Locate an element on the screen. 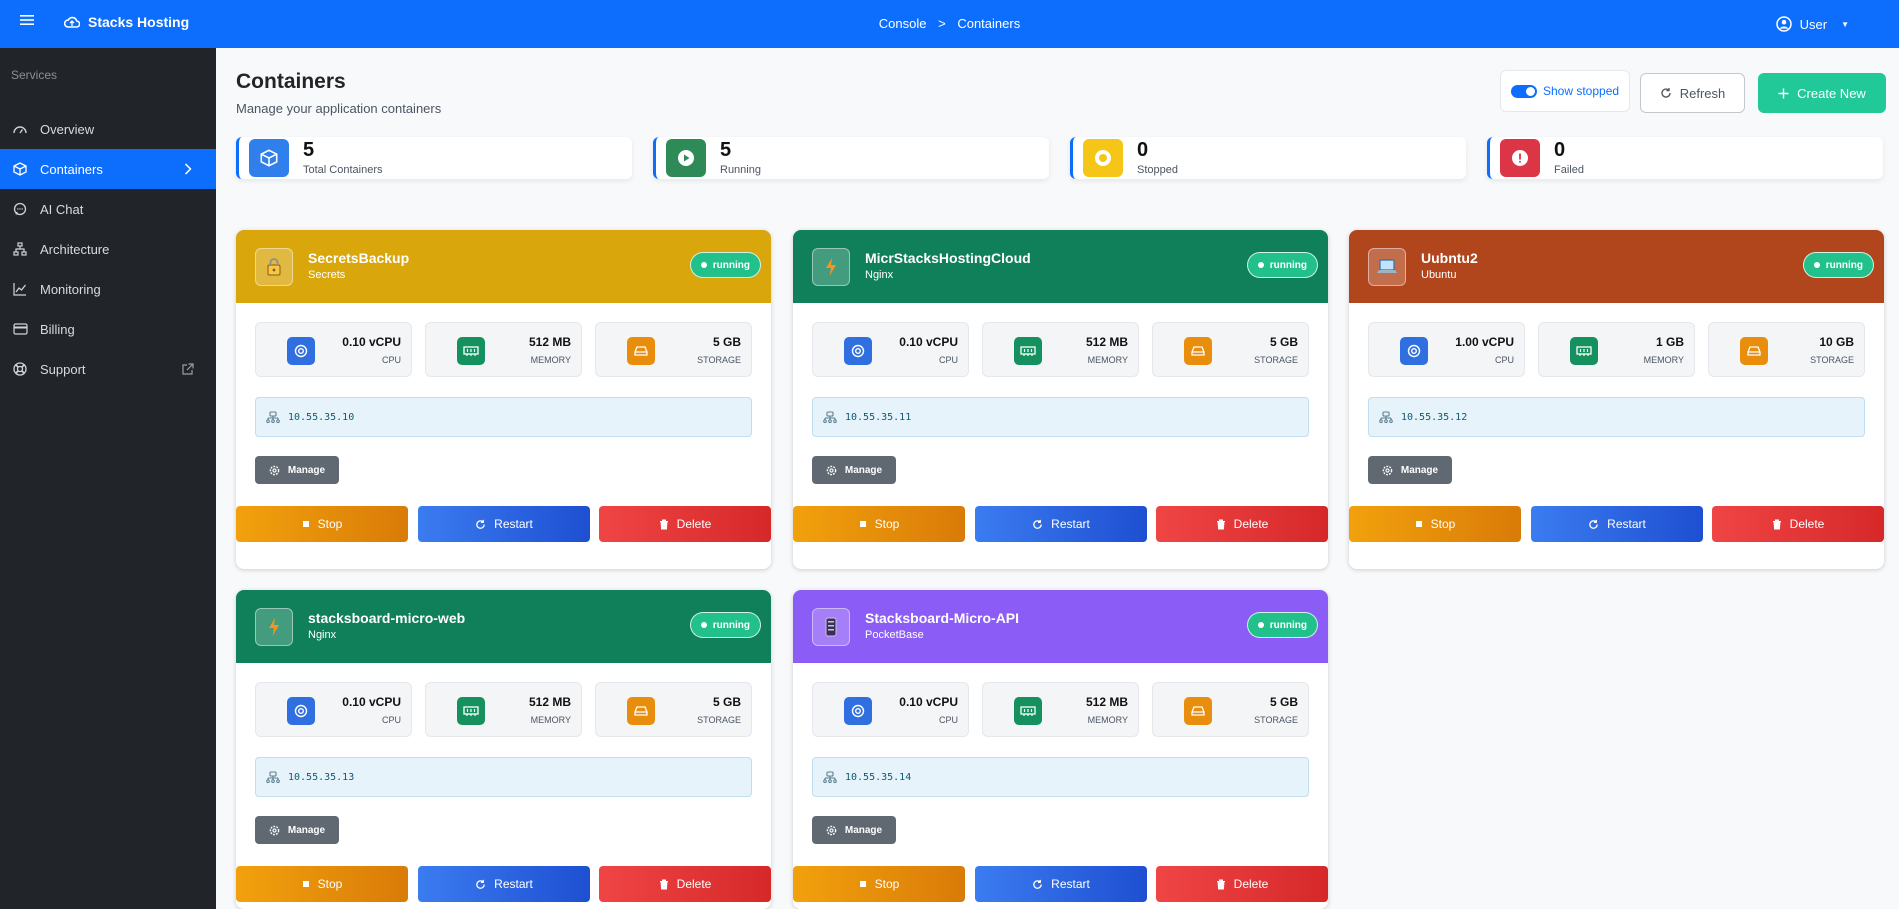 This screenshot has width=1899, height=909. storage-value: 10 GB is located at coordinates (1836, 342).